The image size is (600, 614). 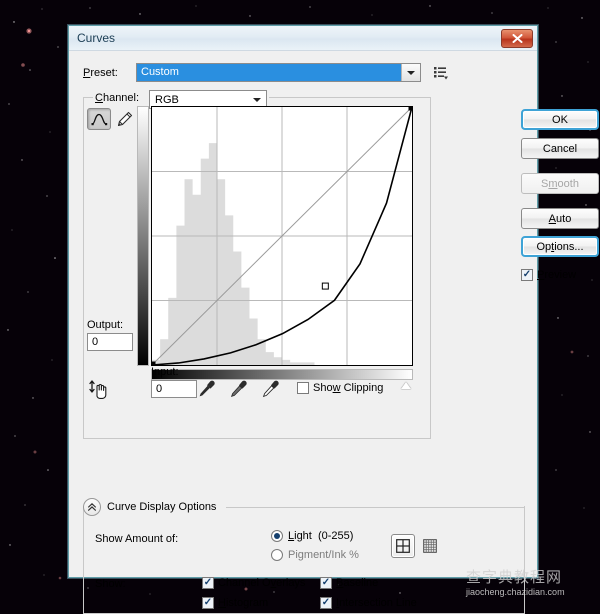 I want to click on targeted-adjustment-tool-button, so click(x=99, y=389).